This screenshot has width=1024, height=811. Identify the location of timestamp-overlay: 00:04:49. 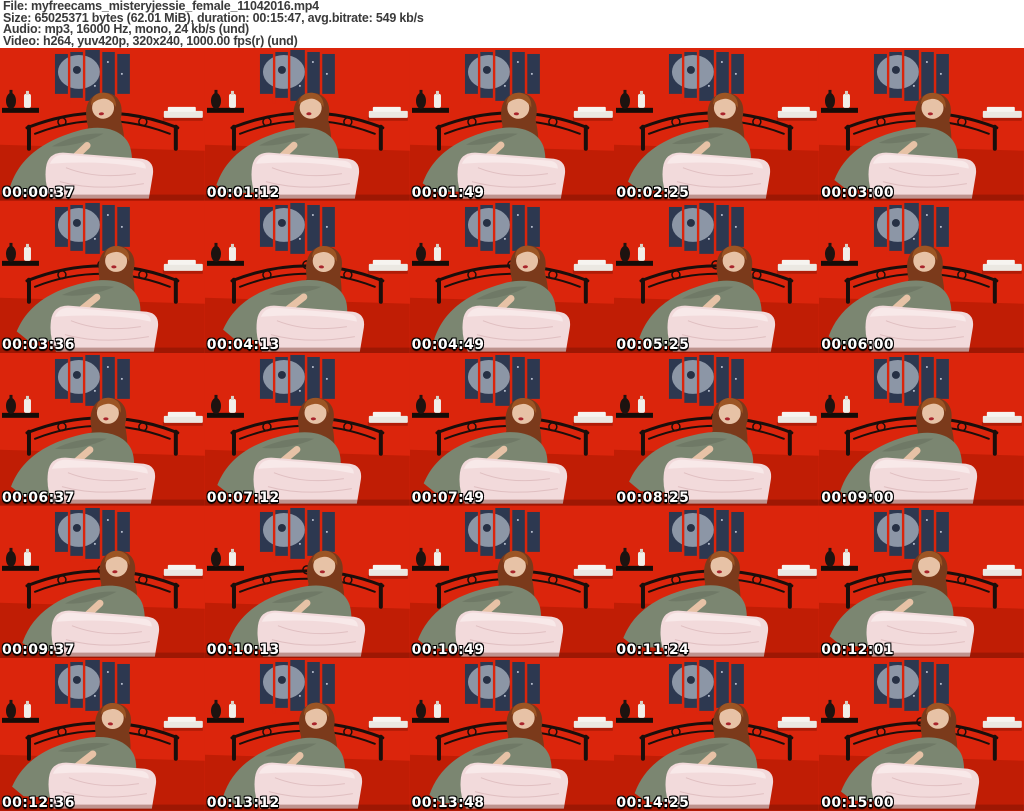
(448, 345).